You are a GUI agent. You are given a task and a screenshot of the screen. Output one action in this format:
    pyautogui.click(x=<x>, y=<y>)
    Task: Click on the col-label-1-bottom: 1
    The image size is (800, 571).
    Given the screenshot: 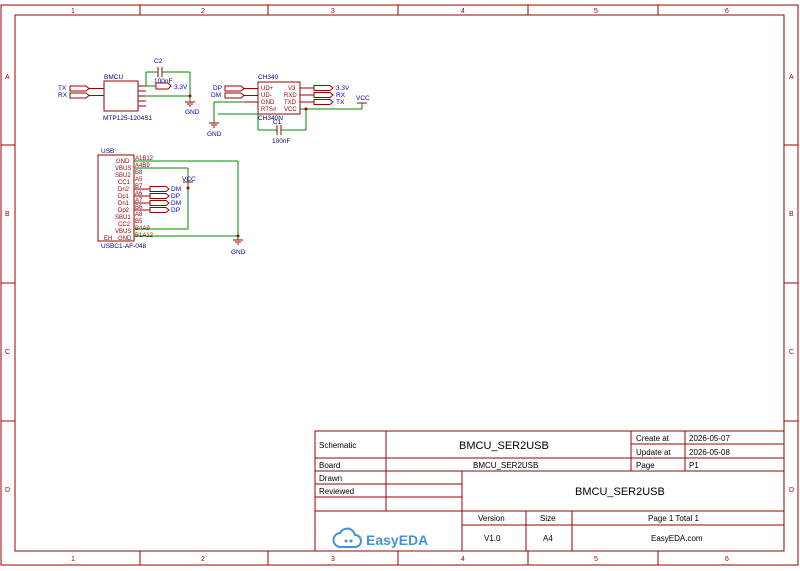 What is the action you would take?
    pyautogui.click(x=73, y=559)
    